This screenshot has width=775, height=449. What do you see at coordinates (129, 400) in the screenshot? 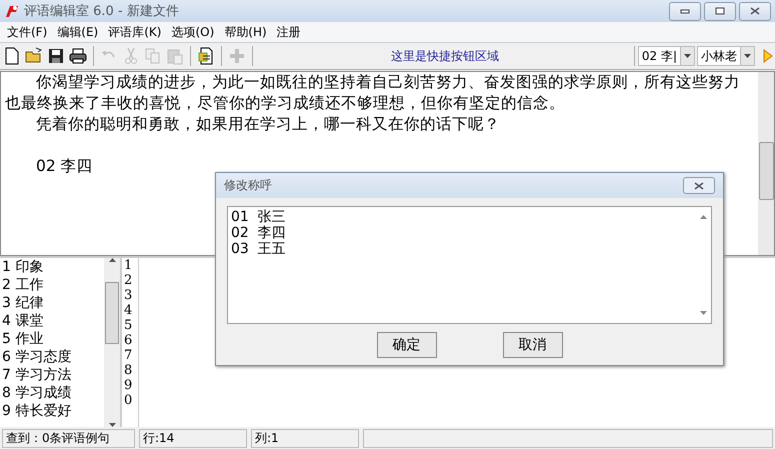
I see `line-number: 0` at bounding box center [129, 400].